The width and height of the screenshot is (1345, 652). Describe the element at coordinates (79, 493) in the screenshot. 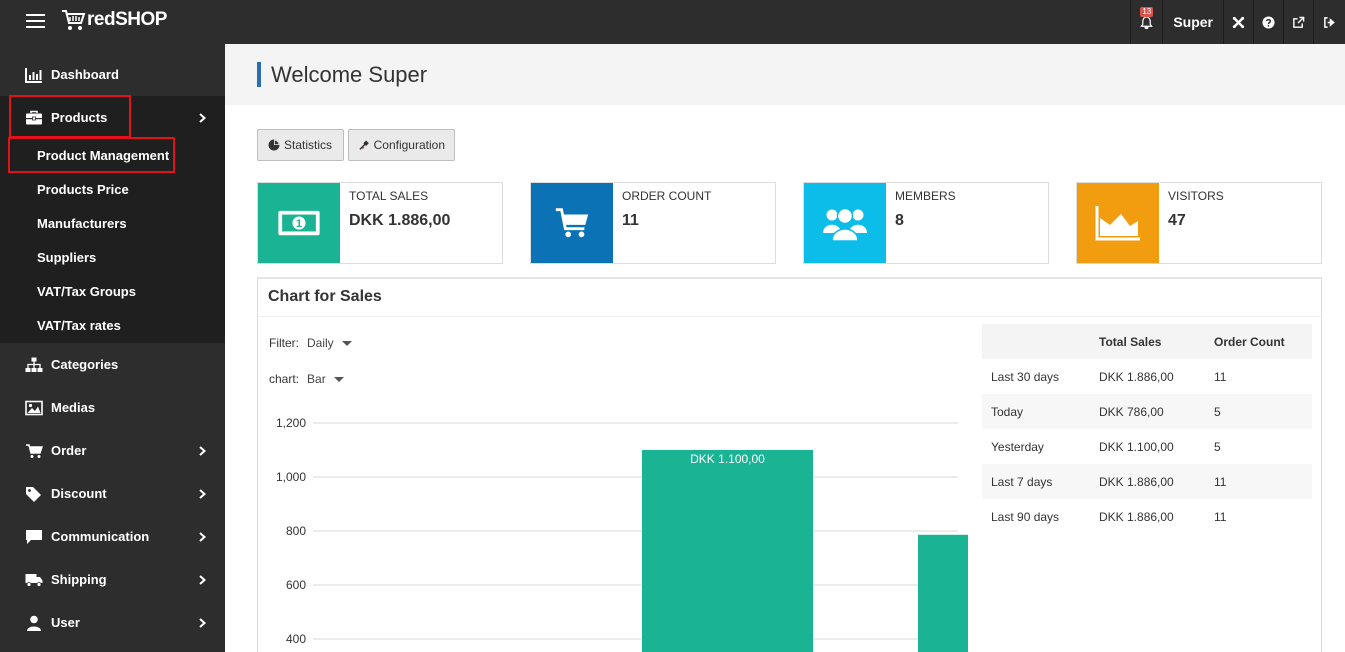

I see `sidebar-item-label: Discount` at that location.